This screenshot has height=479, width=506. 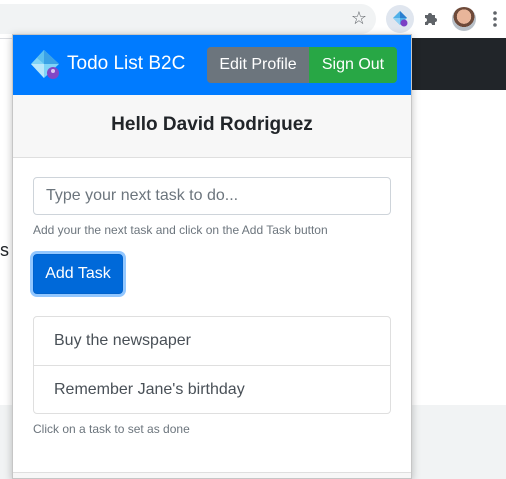 I want to click on greeting-header: Hello David Rodriguez, so click(x=212, y=126).